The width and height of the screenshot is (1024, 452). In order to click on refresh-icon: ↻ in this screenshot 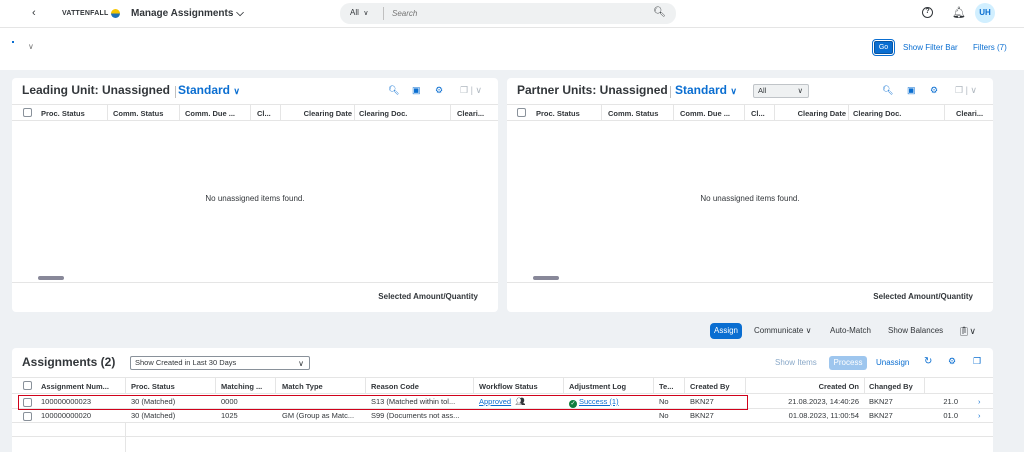, I will do `click(928, 361)`.